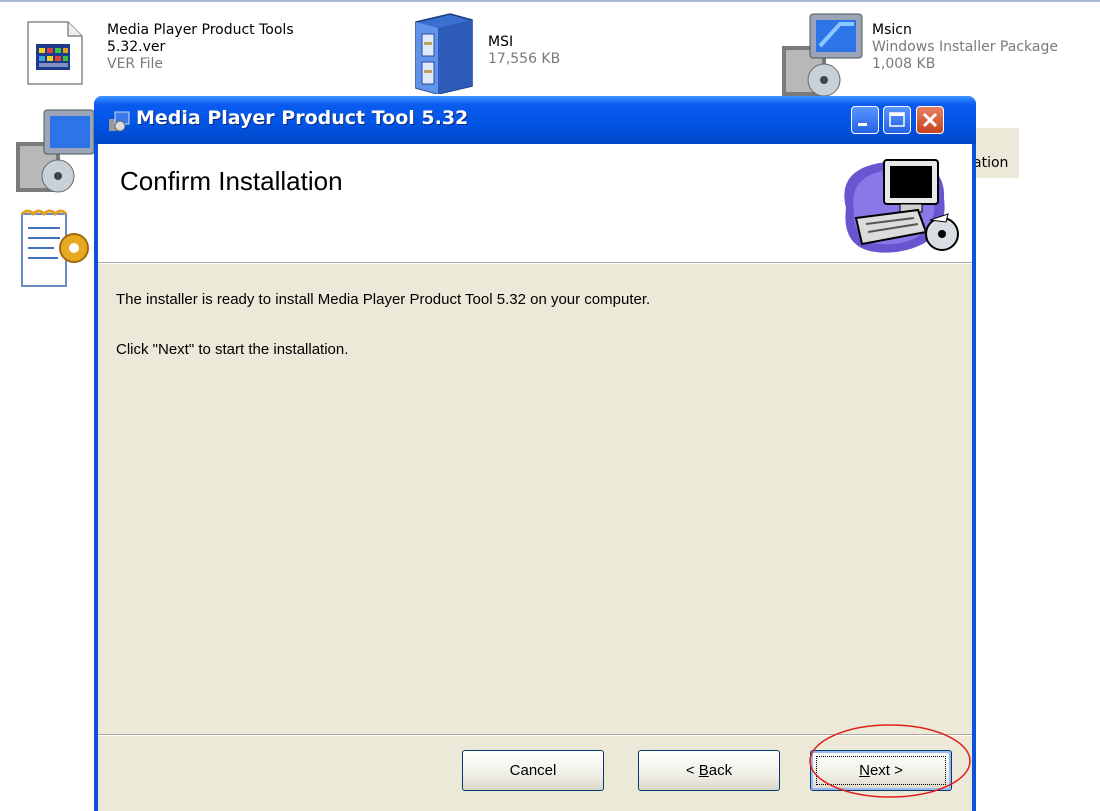 The height and width of the screenshot is (811, 1100). I want to click on page-title: Confirm Installation, so click(231, 181).